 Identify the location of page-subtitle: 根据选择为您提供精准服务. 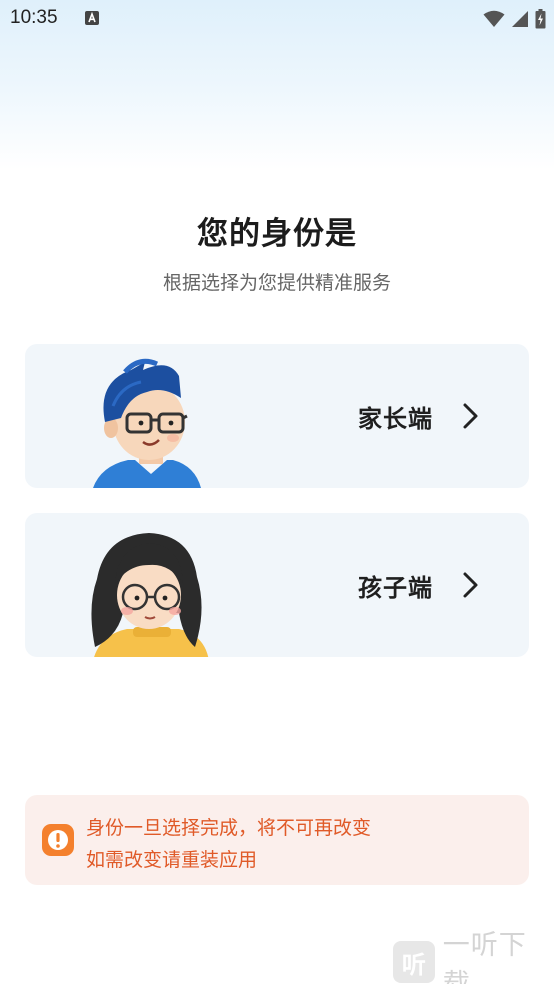
(276, 283).